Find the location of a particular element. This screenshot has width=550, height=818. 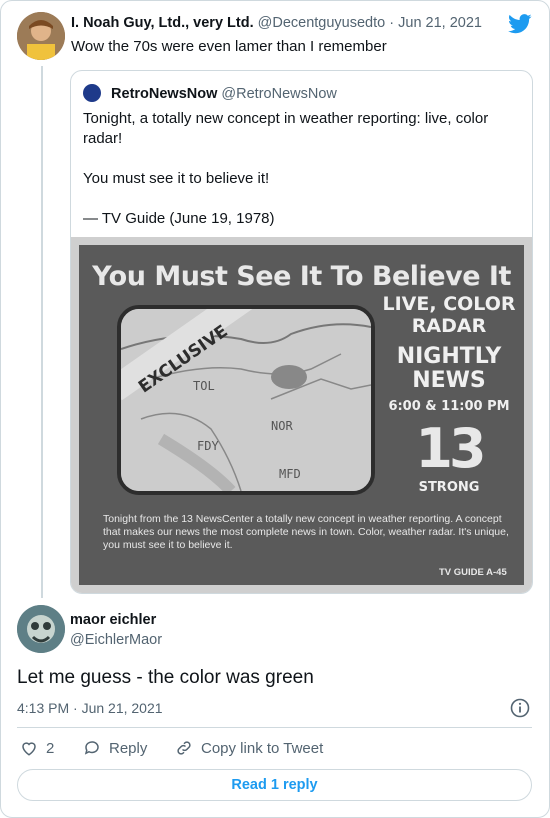

reply-label: Reply is located at coordinates (128, 748).